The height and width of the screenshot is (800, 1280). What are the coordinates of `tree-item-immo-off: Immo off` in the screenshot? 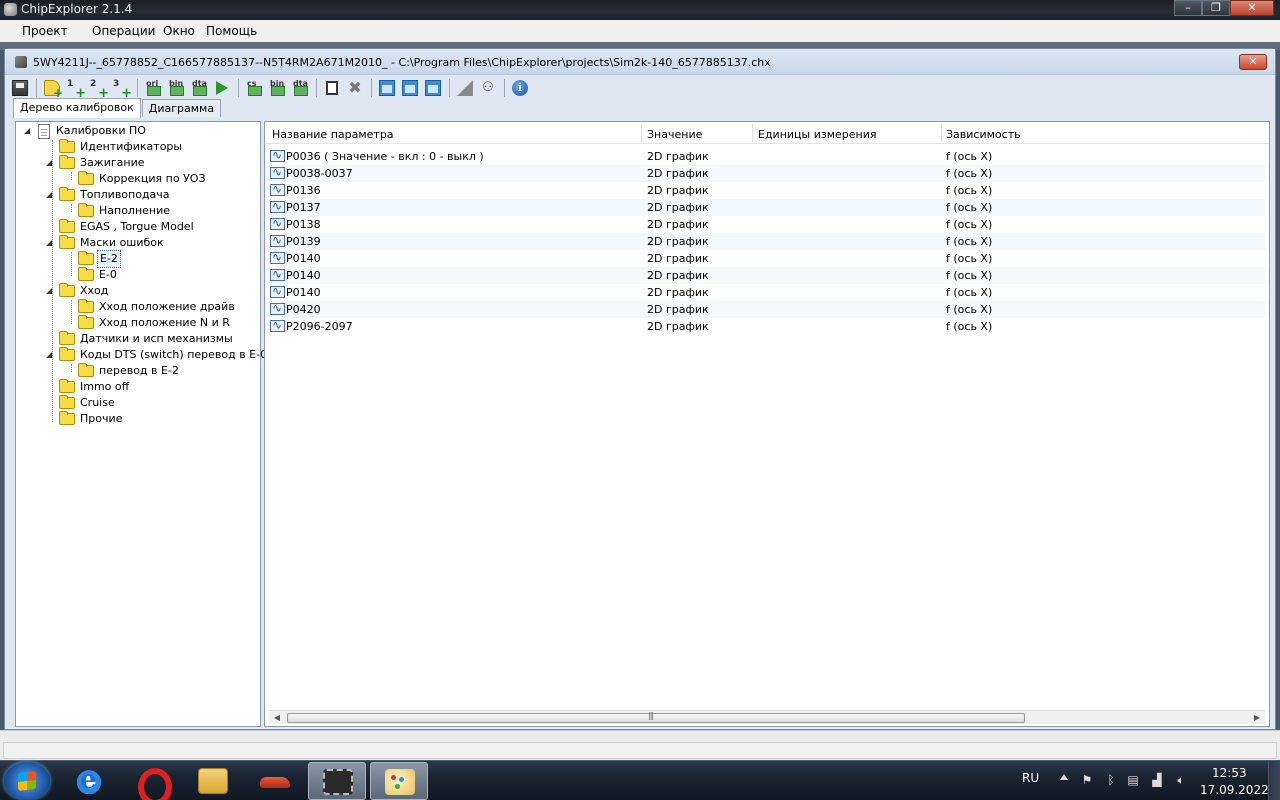 It's located at (95, 387).